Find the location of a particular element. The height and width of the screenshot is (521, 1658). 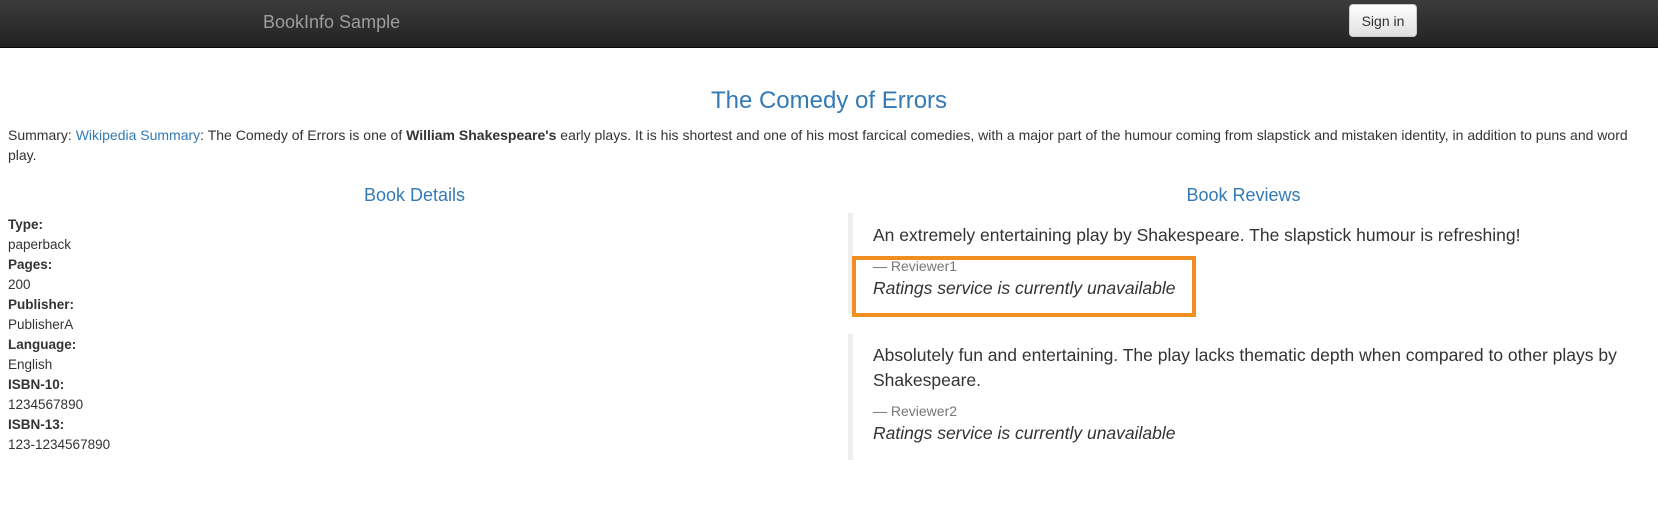

detail-value-pages: 200 is located at coordinates (19, 284).